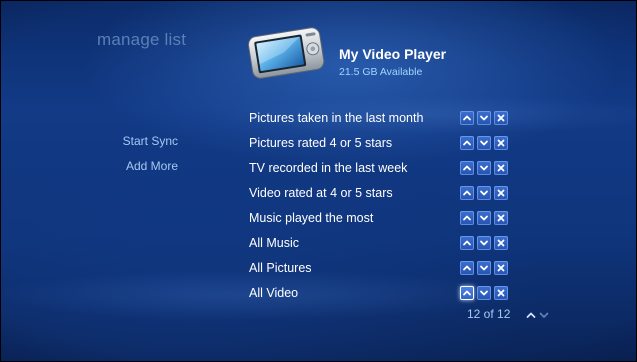 The image size is (637, 362). Describe the element at coordinates (381, 72) in the screenshot. I see `device-available-space: 21.5 GB Available` at that location.